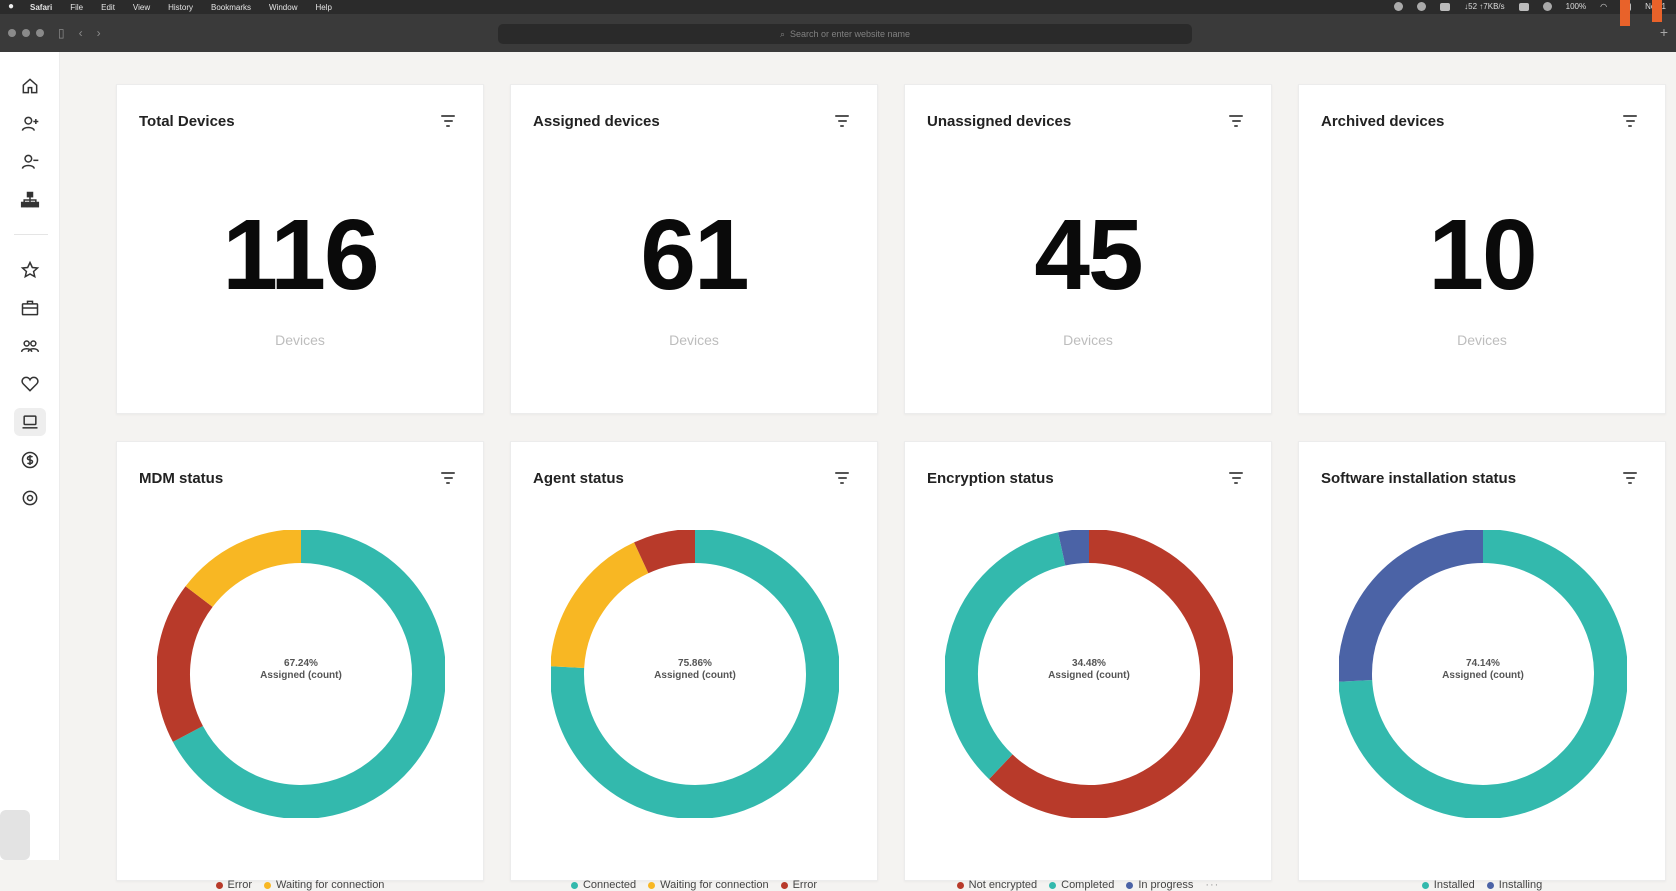  What do you see at coordinates (1664, 32) in the screenshot?
I see `new-tab-icon: +` at bounding box center [1664, 32].